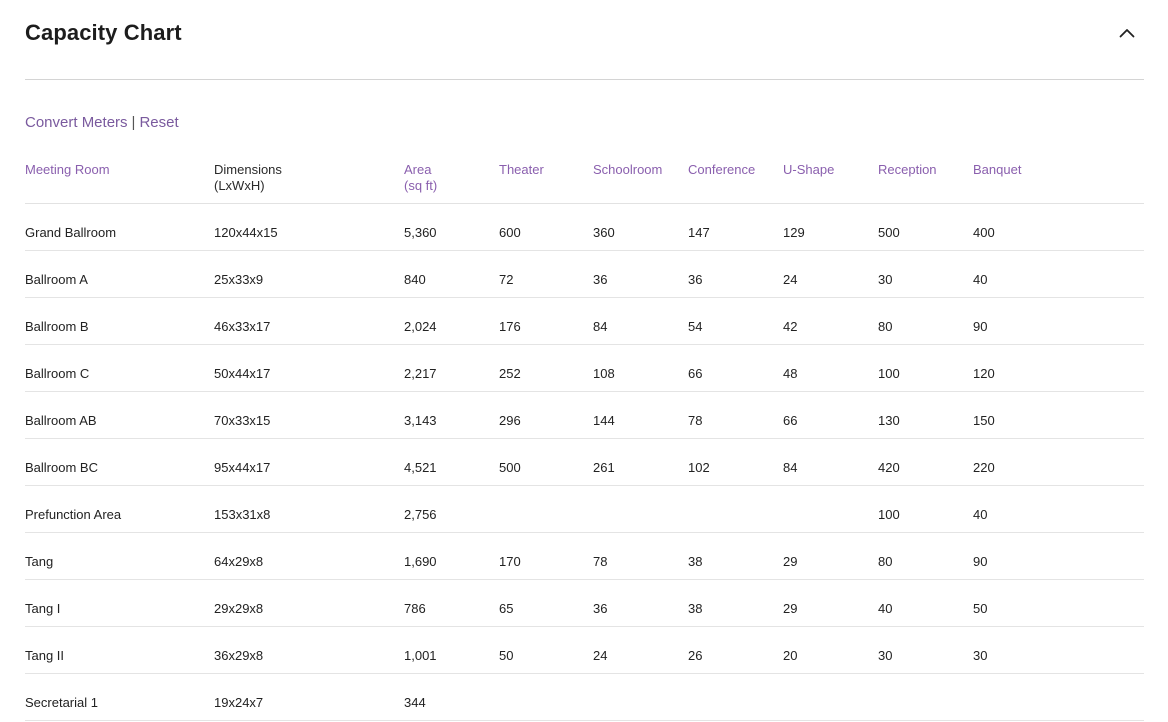 The image size is (1168, 722). What do you see at coordinates (242, 467) in the screenshot?
I see `cell-dimensions: 95x44x17` at bounding box center [242, 467].